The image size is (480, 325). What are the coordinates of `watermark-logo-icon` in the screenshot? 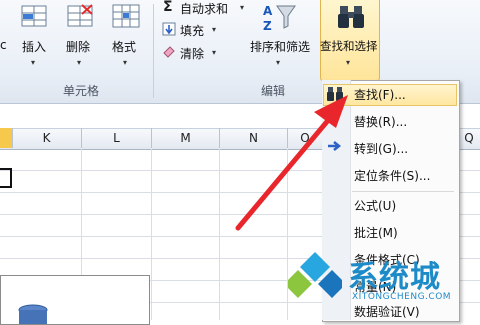 It's located at (315, 275).